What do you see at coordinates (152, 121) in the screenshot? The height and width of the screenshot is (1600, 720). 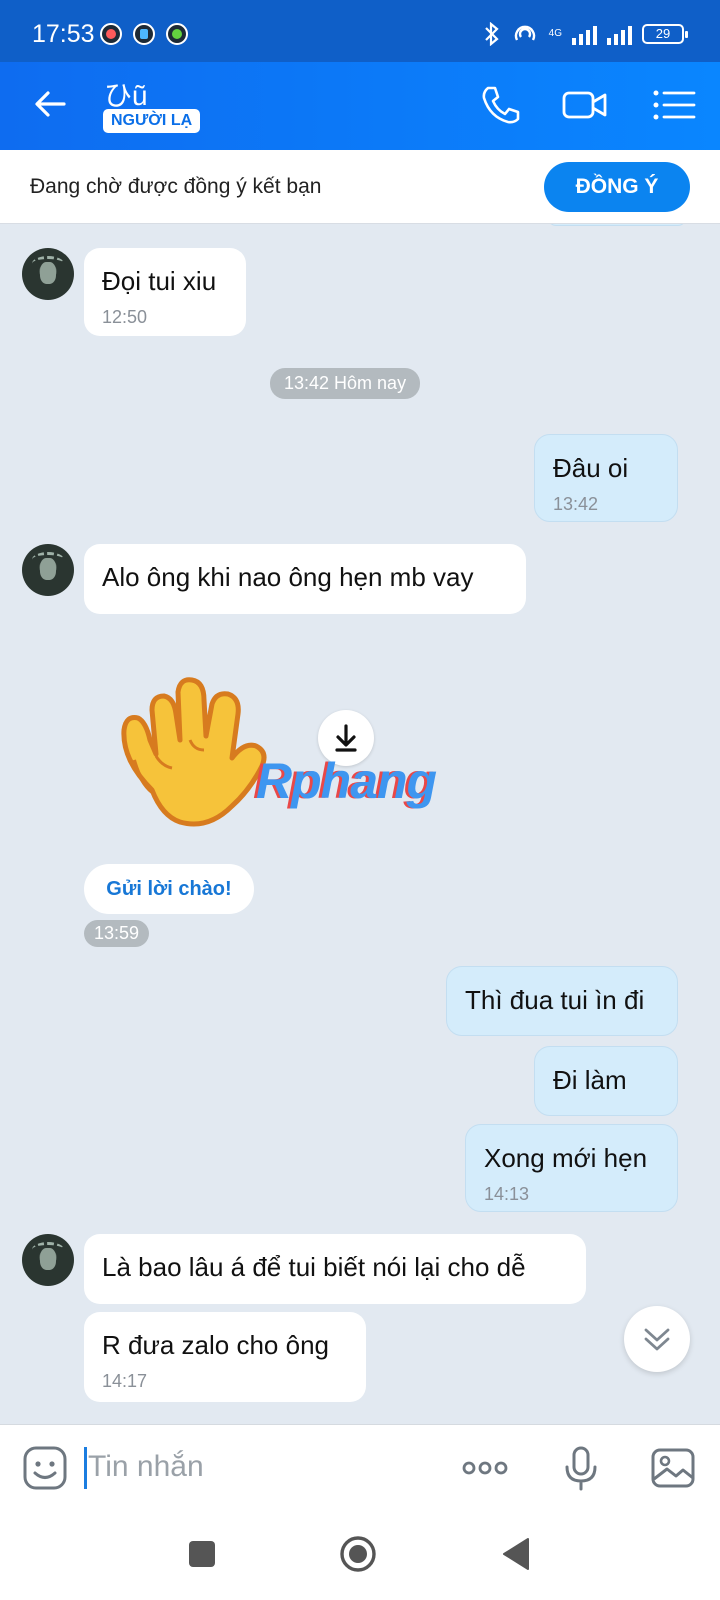 I see `stranger-badge: NGƯỜI LẠ` at bounding box center [152, 121].